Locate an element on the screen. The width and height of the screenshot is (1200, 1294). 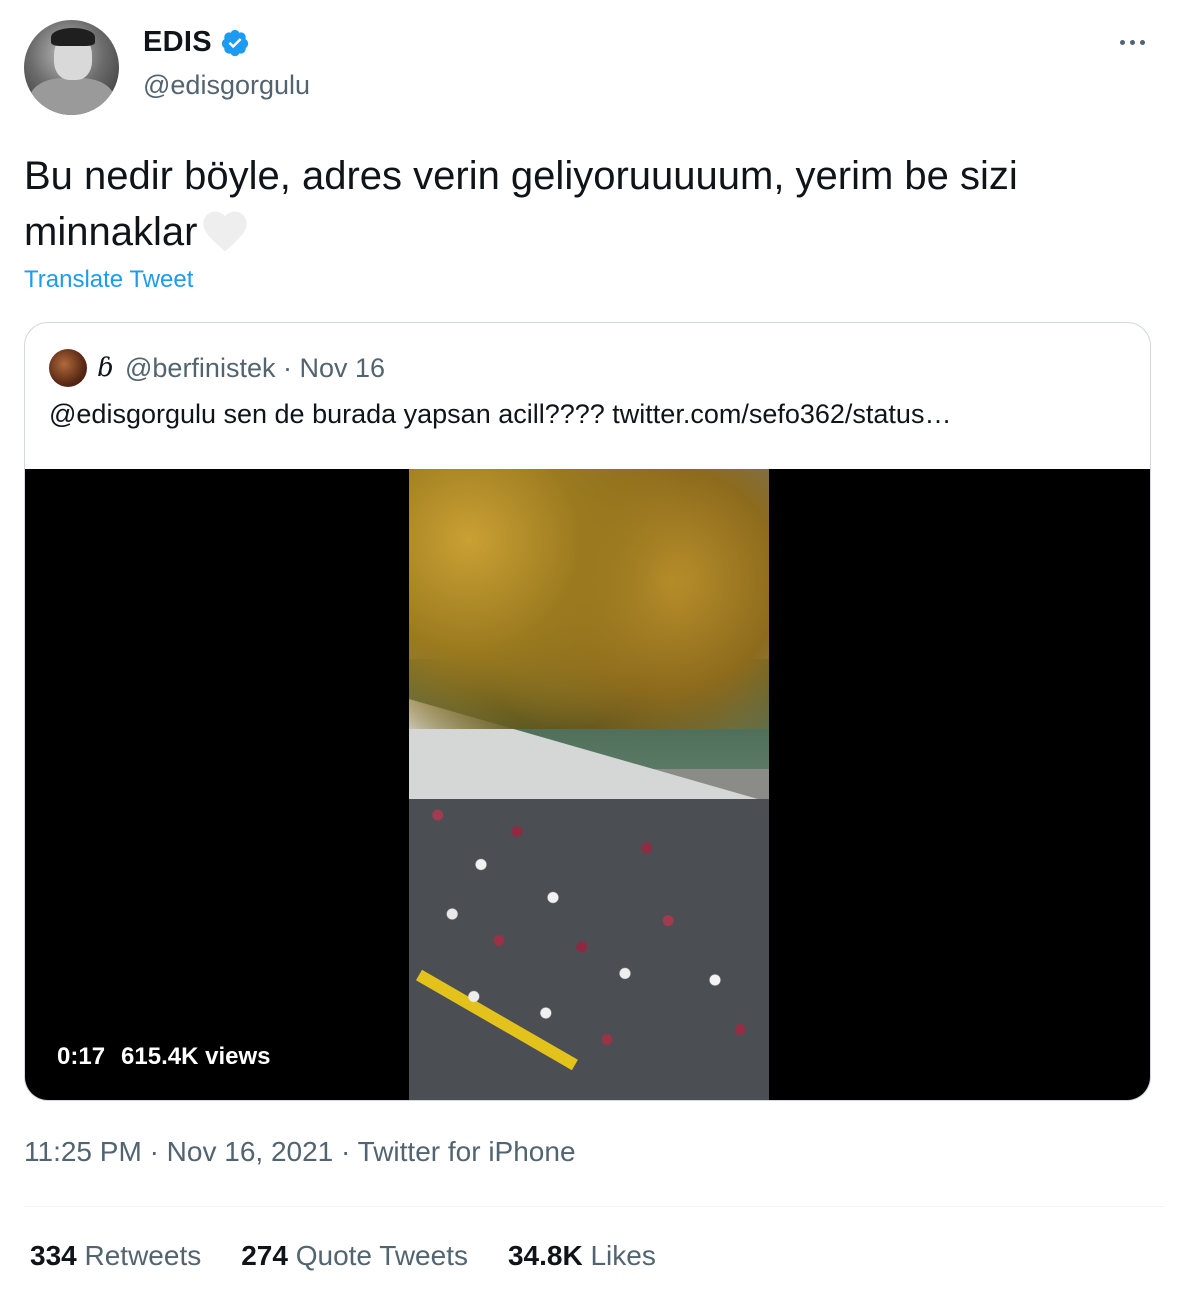
tweet-source: Twitter for iPhone is located at coordinates (467, 1151).